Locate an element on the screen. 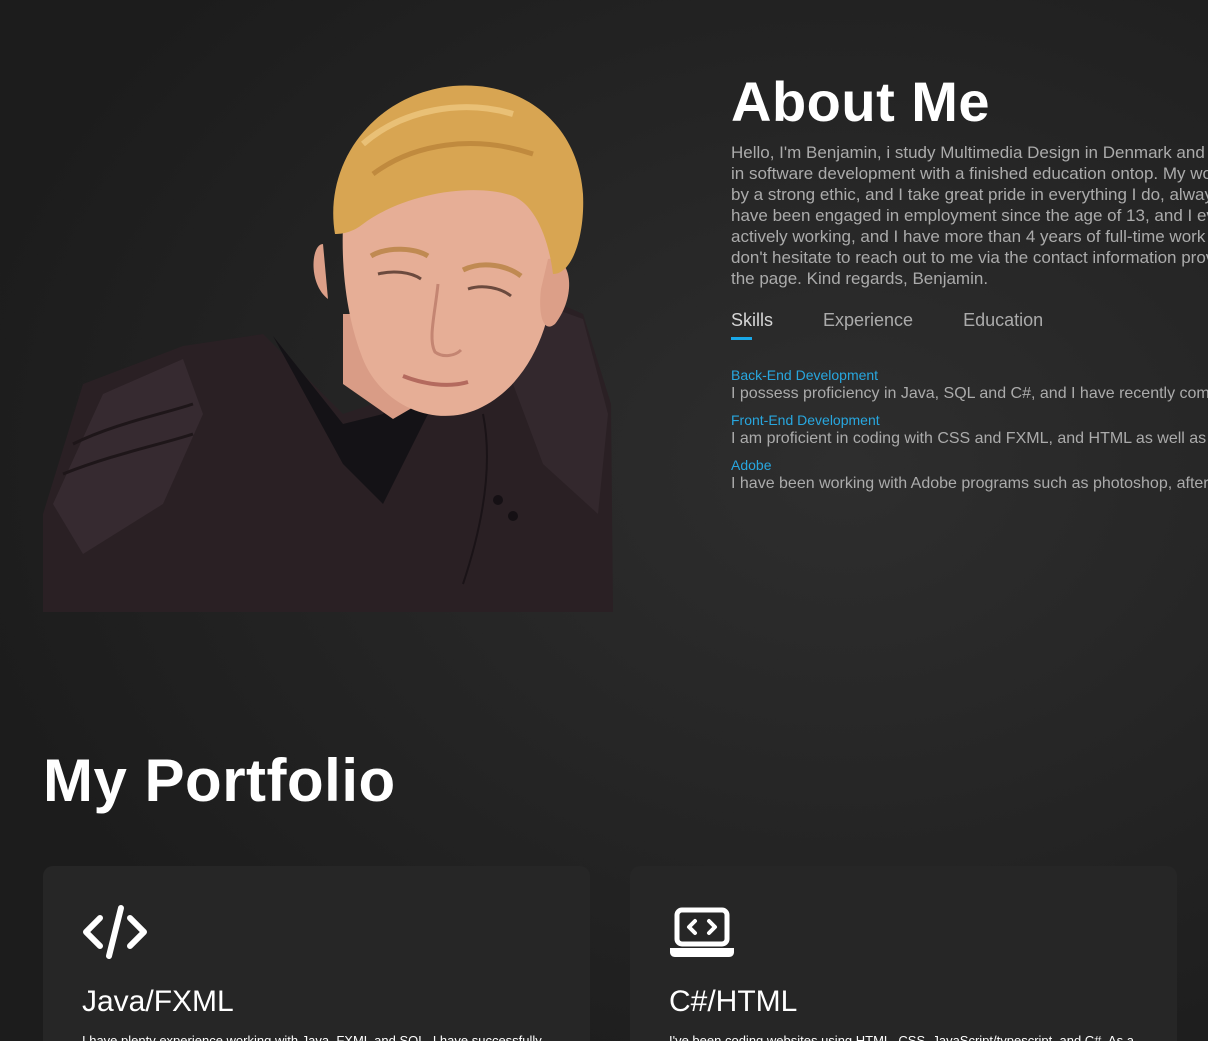 The height and width of the screenshot is (1041, 1208). about-tabs: Skills Experience Education is located at coordinates (969, 324).